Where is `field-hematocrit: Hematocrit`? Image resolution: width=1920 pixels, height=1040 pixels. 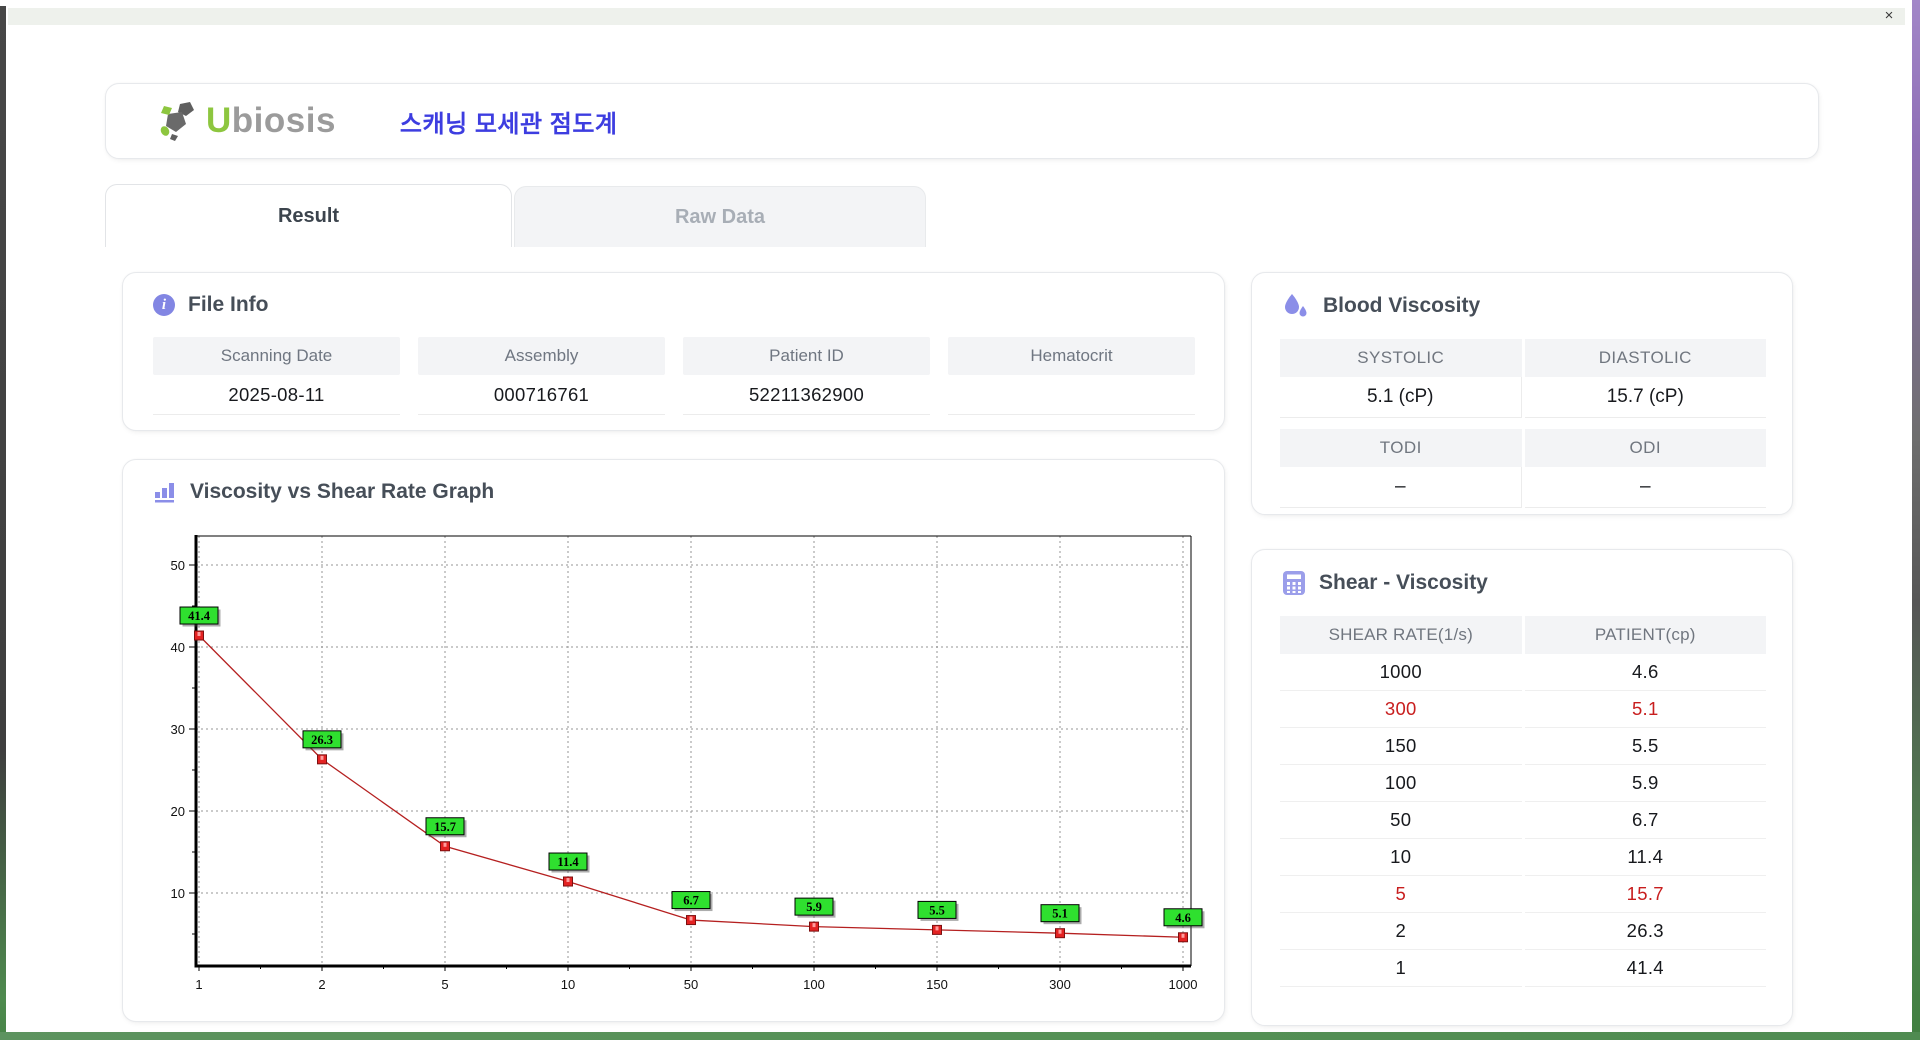 field-hematocrit: Hematocrit is located at coordinates (1071, 376).